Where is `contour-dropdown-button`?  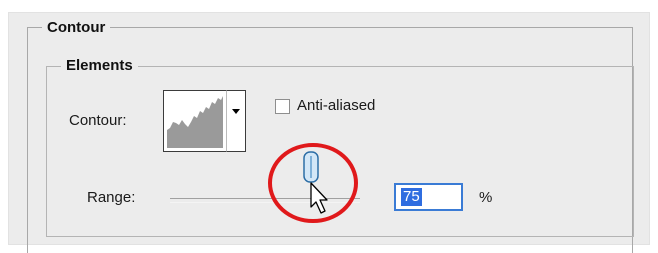
contour-dropdown-button is located at coordinates (236, 121).